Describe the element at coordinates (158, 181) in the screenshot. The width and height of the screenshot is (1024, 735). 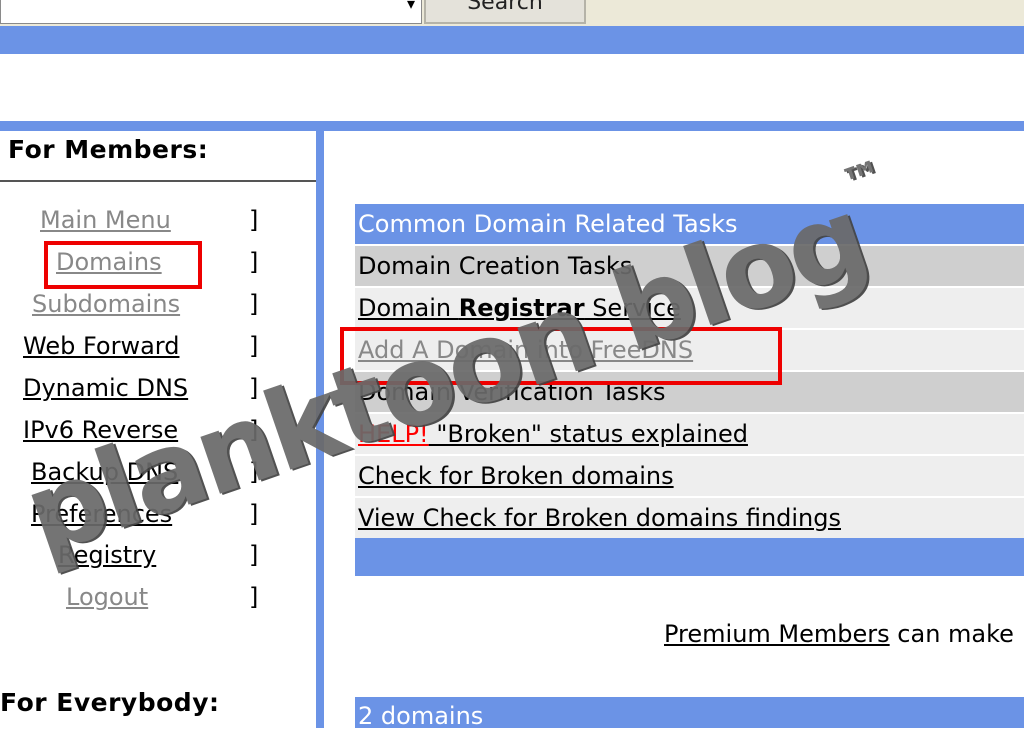
I see `divider` at that location.